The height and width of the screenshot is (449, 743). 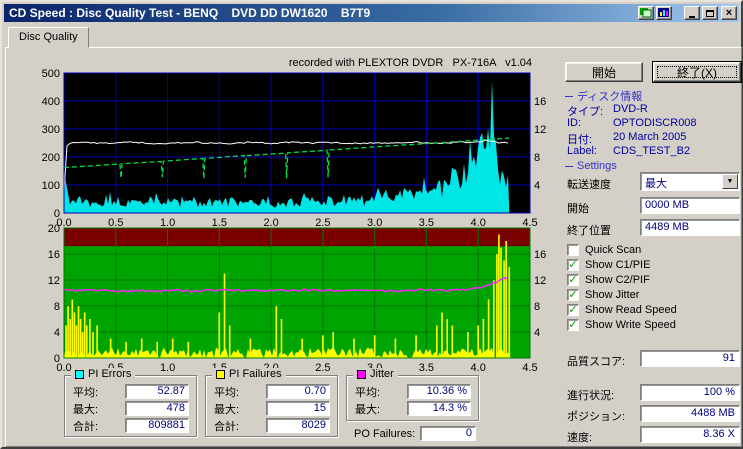 What do you see at coordinates (255, 374) in the screenshot?
I see `pi-failures-title: PI Failures` at bounding box center [255, 374].